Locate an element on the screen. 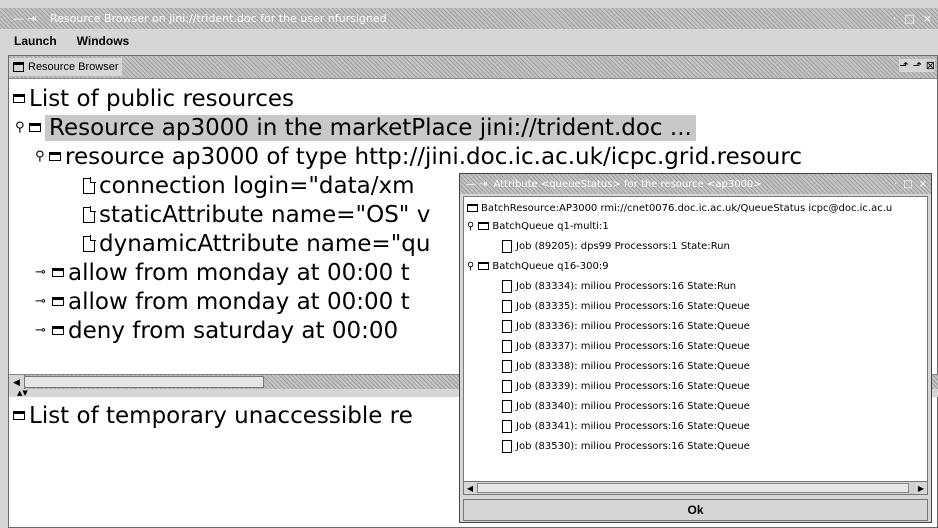 The image size is (938, 528). menubar: Launch Windows is located at coordinates (469, 40).